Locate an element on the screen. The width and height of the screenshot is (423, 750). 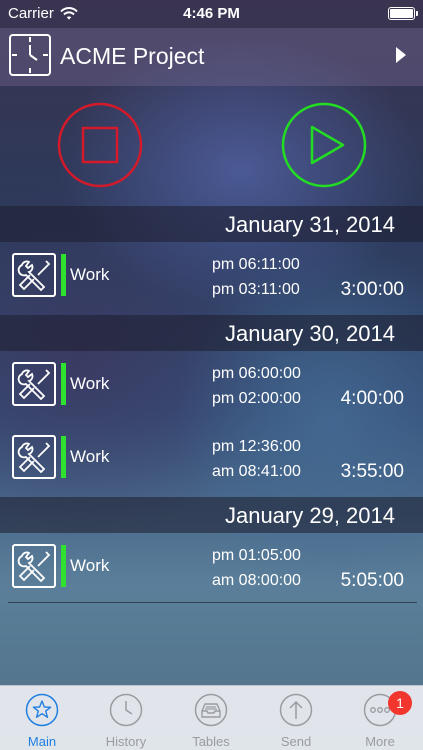
tab-label: More is located at coordinates (380, 741).